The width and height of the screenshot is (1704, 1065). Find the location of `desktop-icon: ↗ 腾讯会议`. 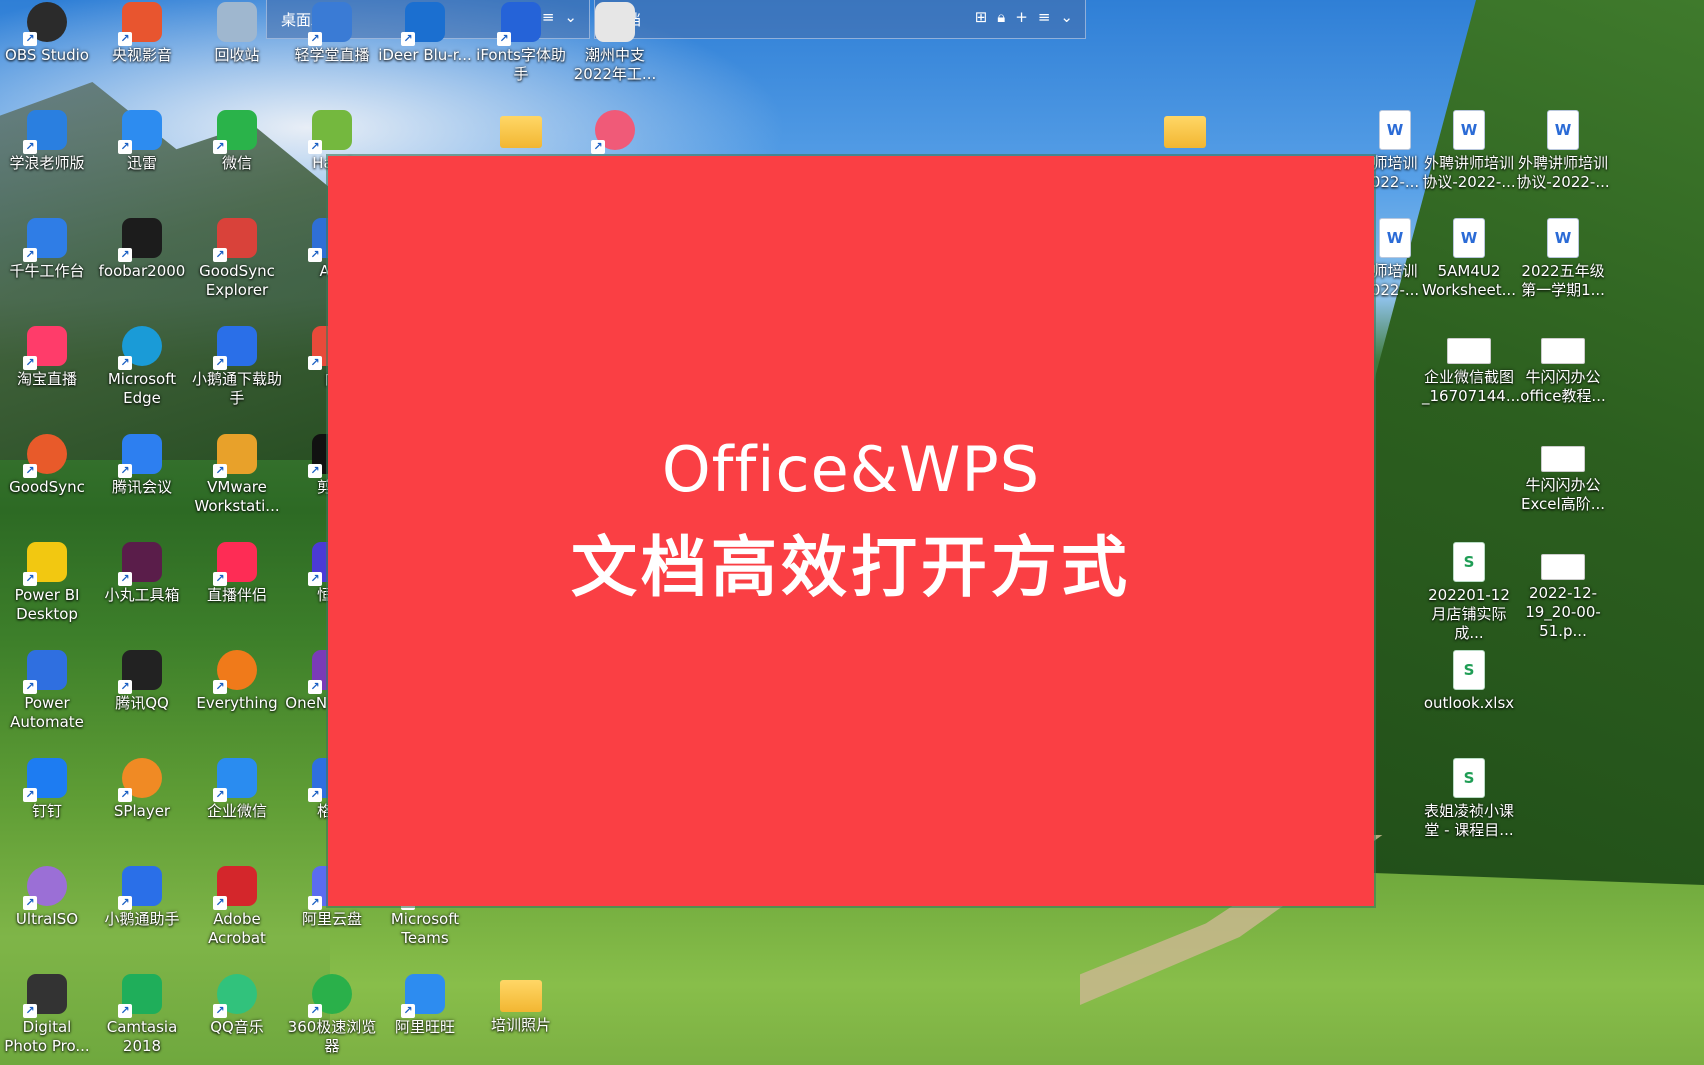

desktop-icon: ↗ 腾讯会议 is located at coordinates (142, 465).